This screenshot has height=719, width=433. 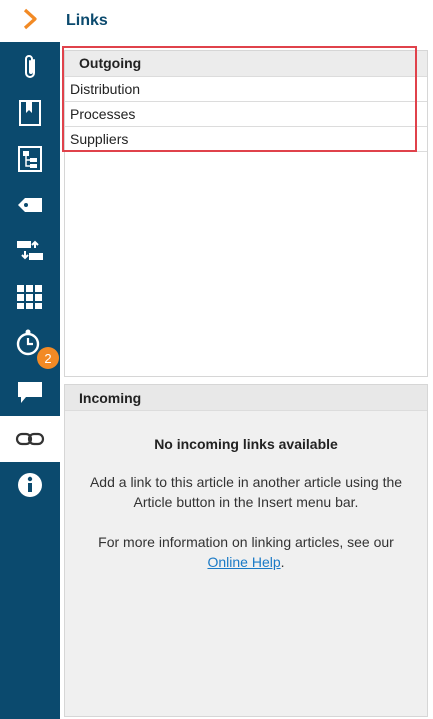 I want to click on link-icon, so click(x=30, y=439).